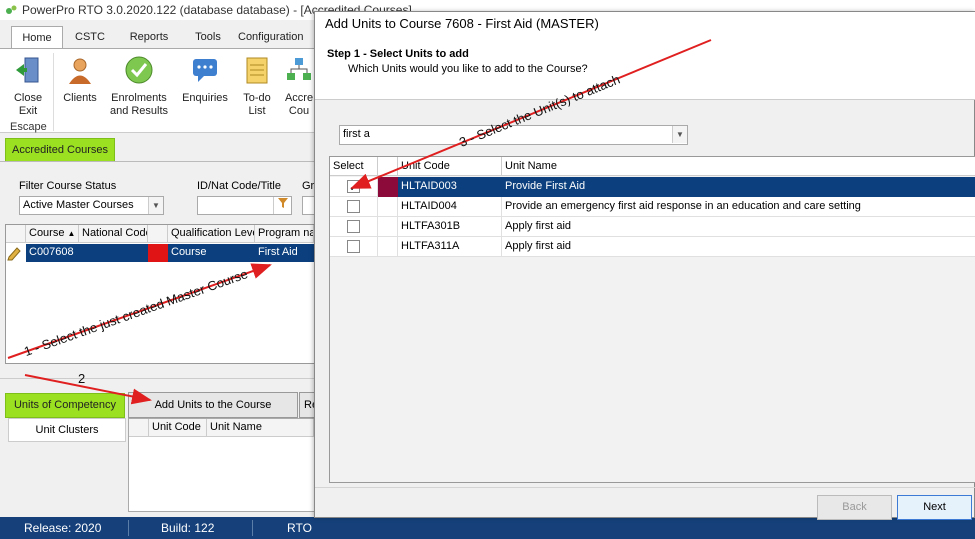 This screenshot has width=975, height=539. Describe the element at coordinates (80, 71) in the screenshot. I see `person-icon` at that location.